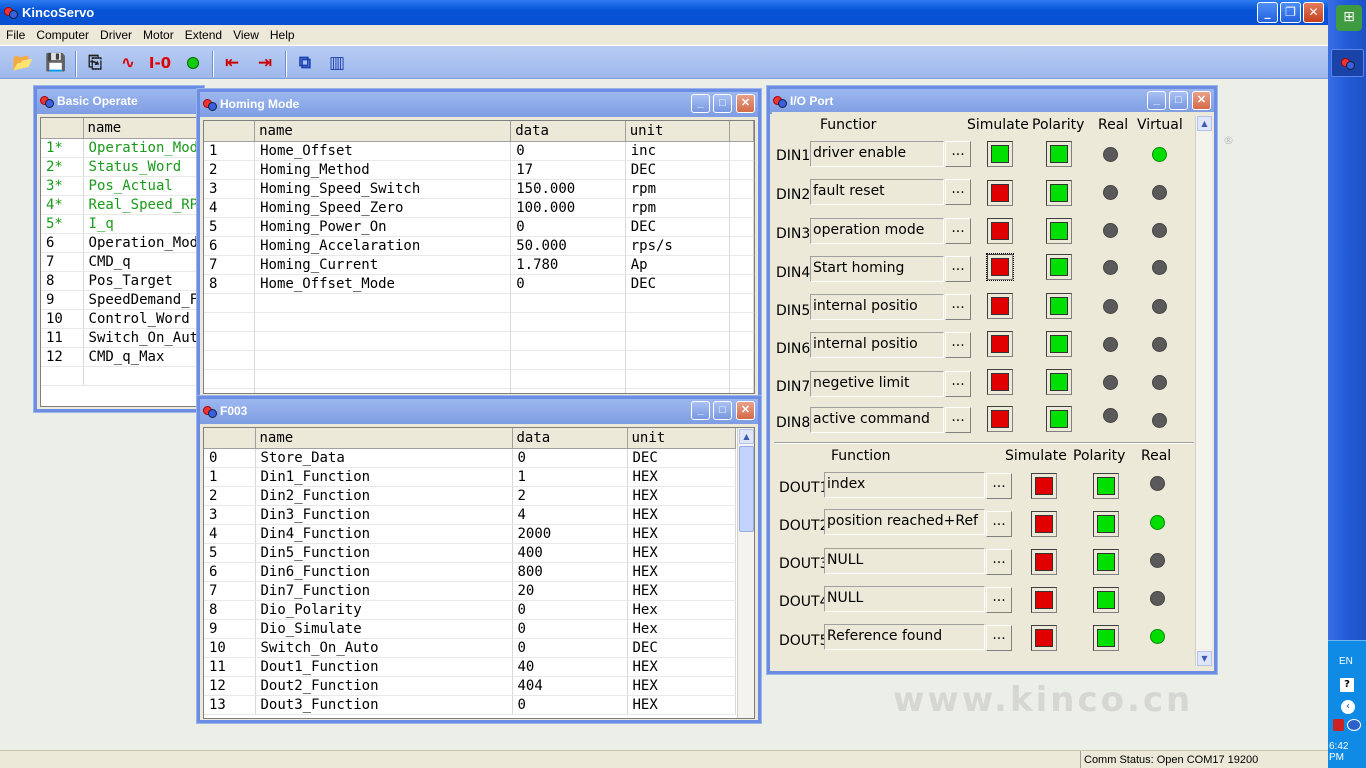 Image resolution: width=1366 pixels, height=768 pixels. Describe the element at coordinates (470, 686) in the screenshot. I see `table-row: 12 Dout2_Function 404 HEX` at that location.